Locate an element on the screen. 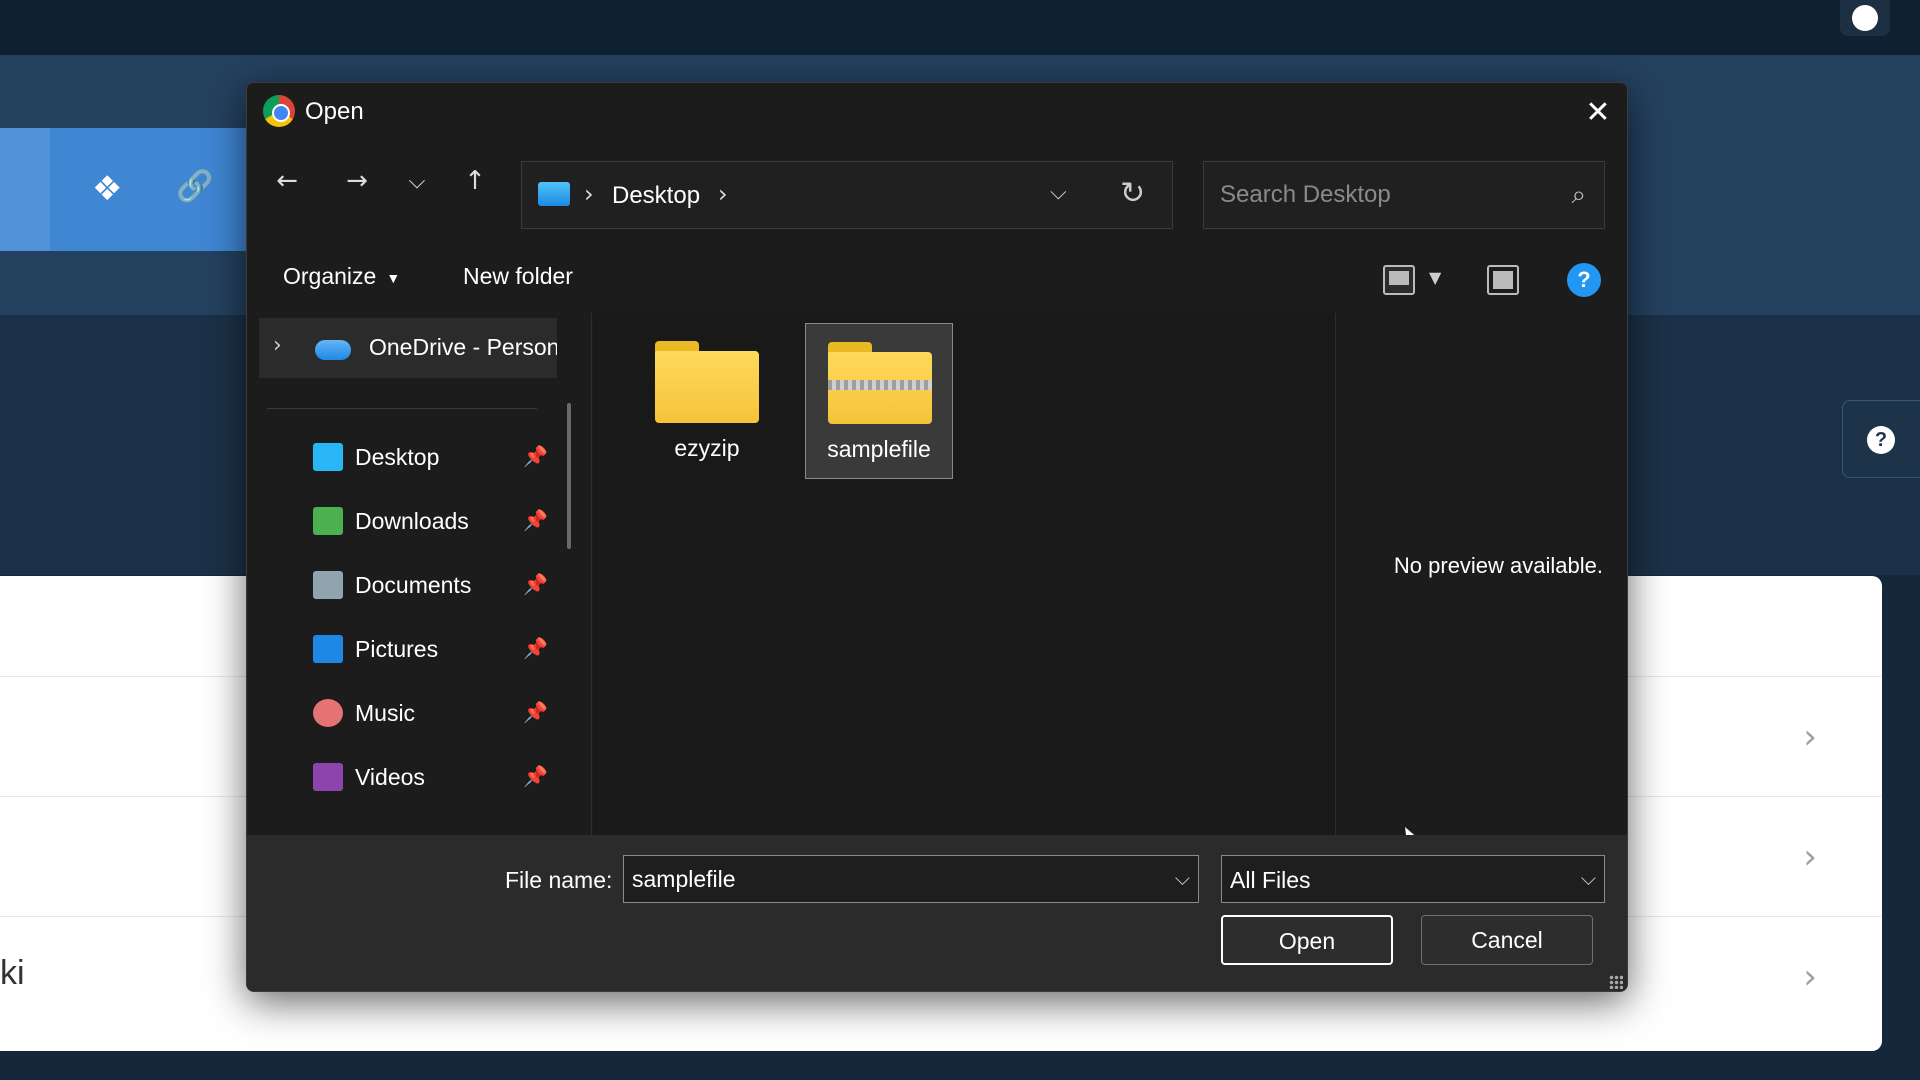  onedrive-icon is located at coordinates (333, 350).